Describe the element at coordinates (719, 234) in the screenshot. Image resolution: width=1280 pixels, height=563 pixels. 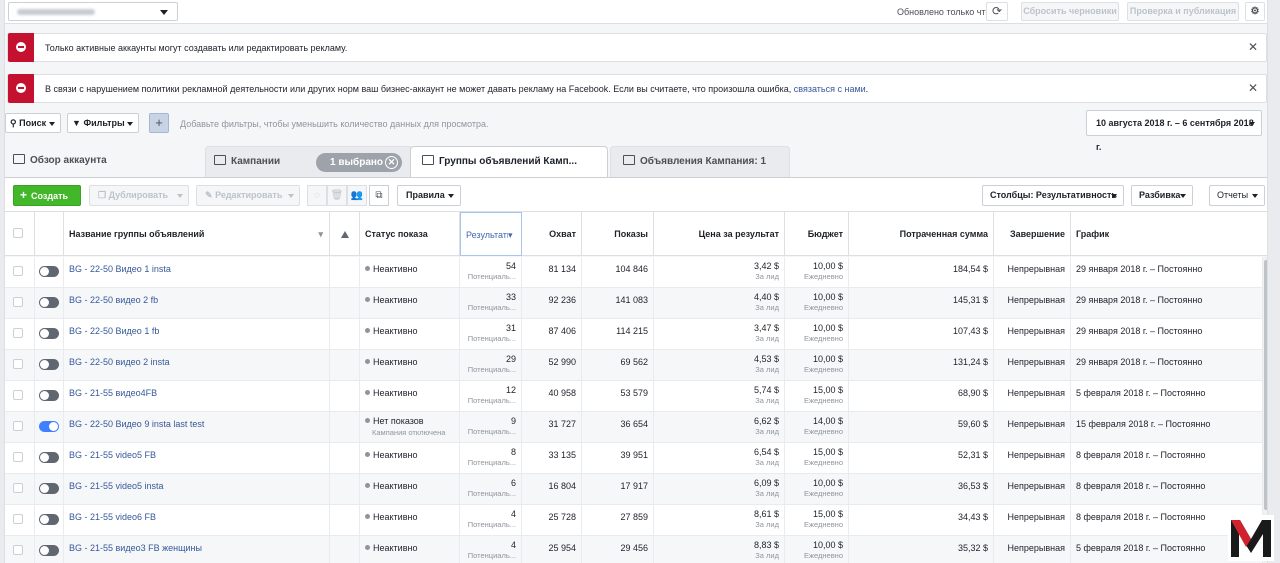
I see `col-cost-per-result: Цена за результат` at that location.